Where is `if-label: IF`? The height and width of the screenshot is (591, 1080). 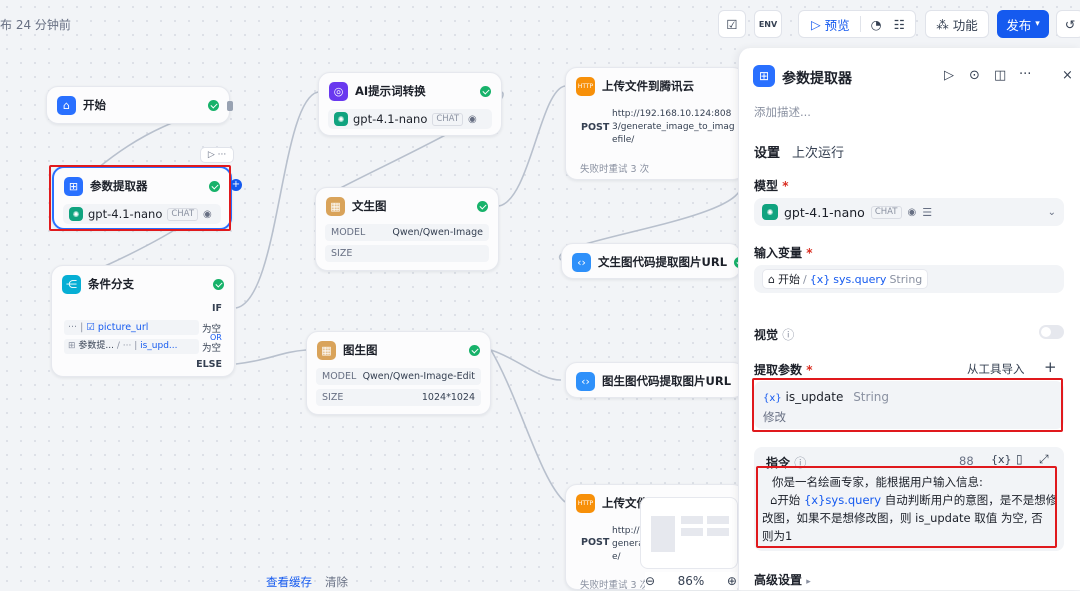
if-label: IF is located at coordinates (216, 308).